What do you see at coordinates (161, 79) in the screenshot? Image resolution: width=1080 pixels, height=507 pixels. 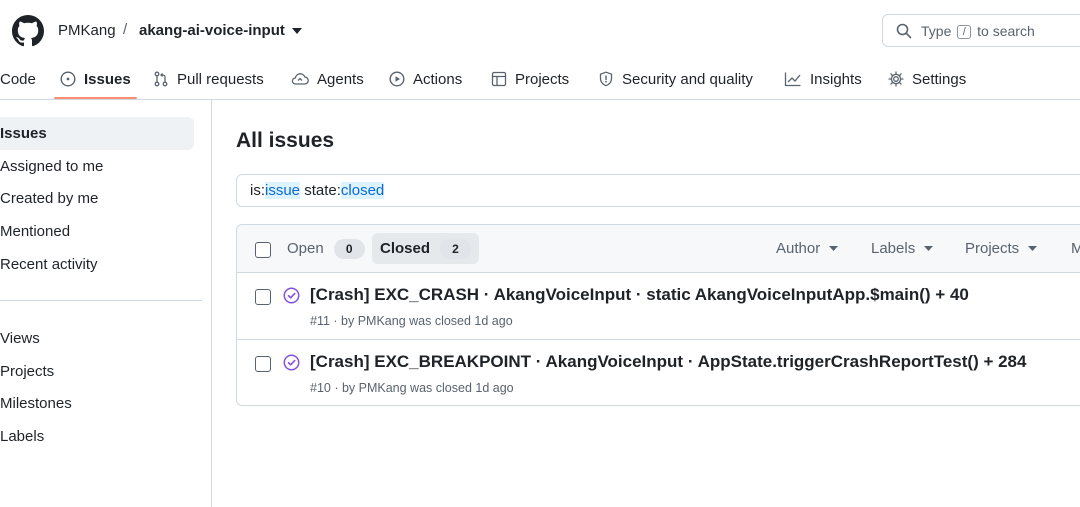 I see `git-pull-request-icon` at bounding box center [161, 79].